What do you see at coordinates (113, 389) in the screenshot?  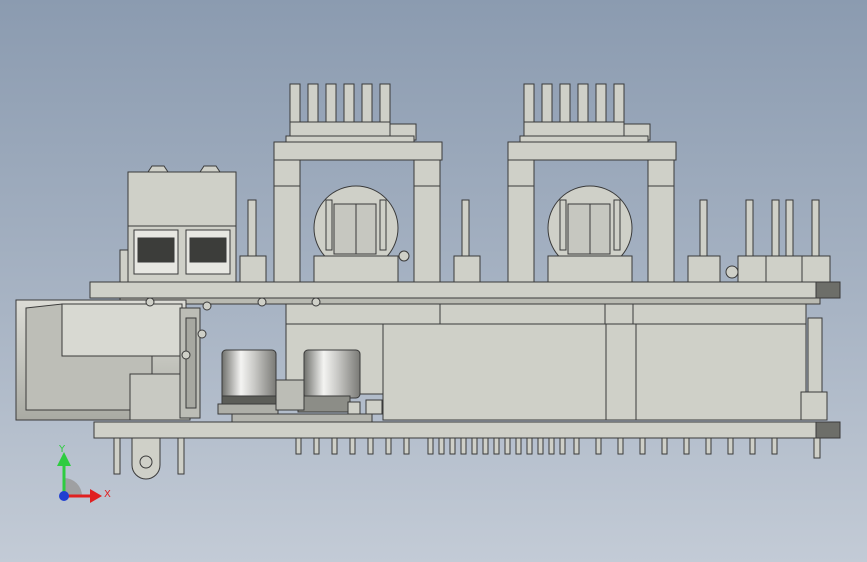 I see `dc-barrel-jack` at bounding box center [113, 389].